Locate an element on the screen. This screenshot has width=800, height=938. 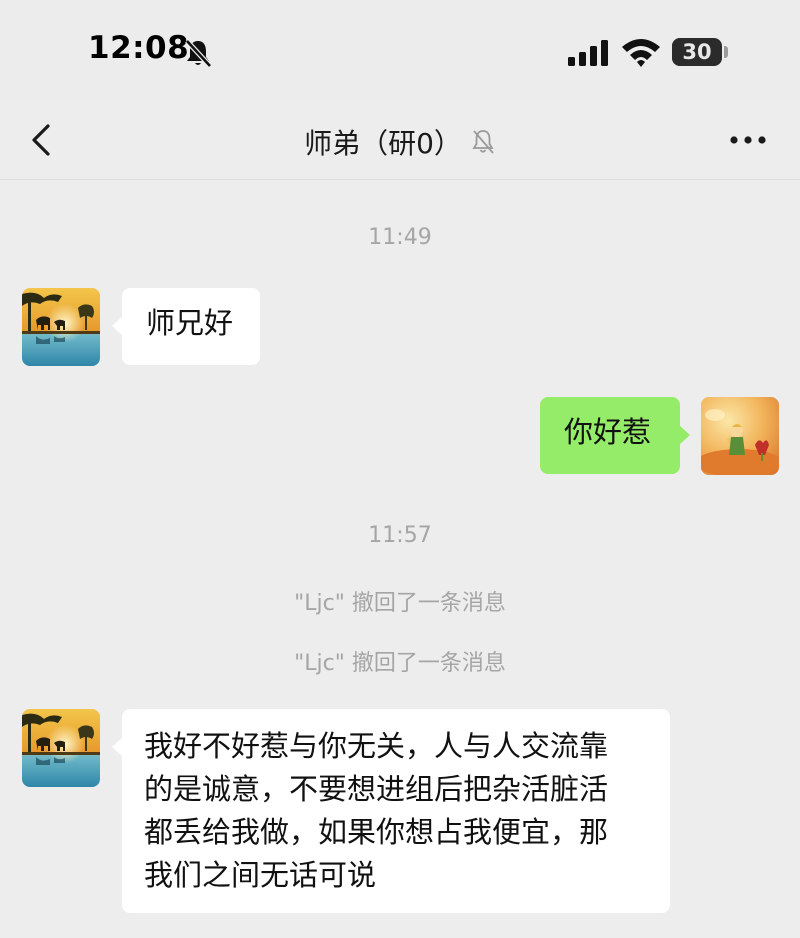
bell-slash-icon is located at coordinates (198, 53).